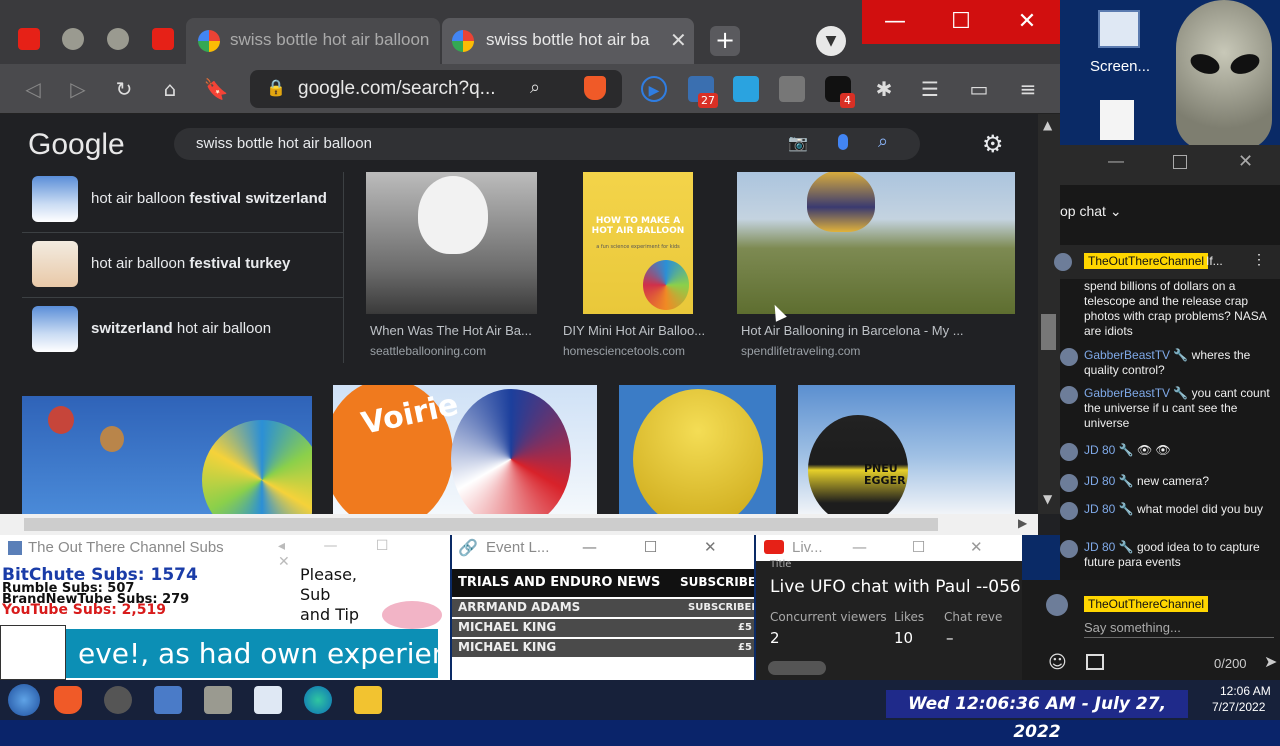 The height and width of the screenshot is (746, 1280). What do you see at coordinates (1270, 661) in the screenshot?
I see `send-icon: ➤` at bounding box center [1270, 661].